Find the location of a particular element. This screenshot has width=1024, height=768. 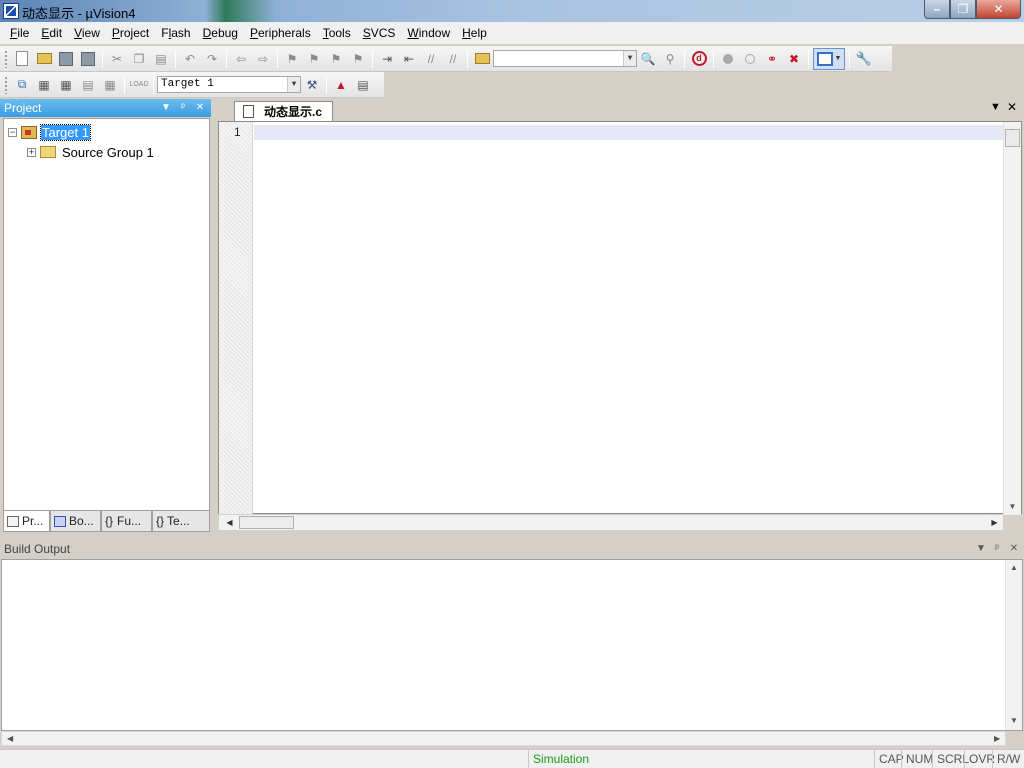

menu-peripherals: Peripherals is located at coordinates (280, 33).